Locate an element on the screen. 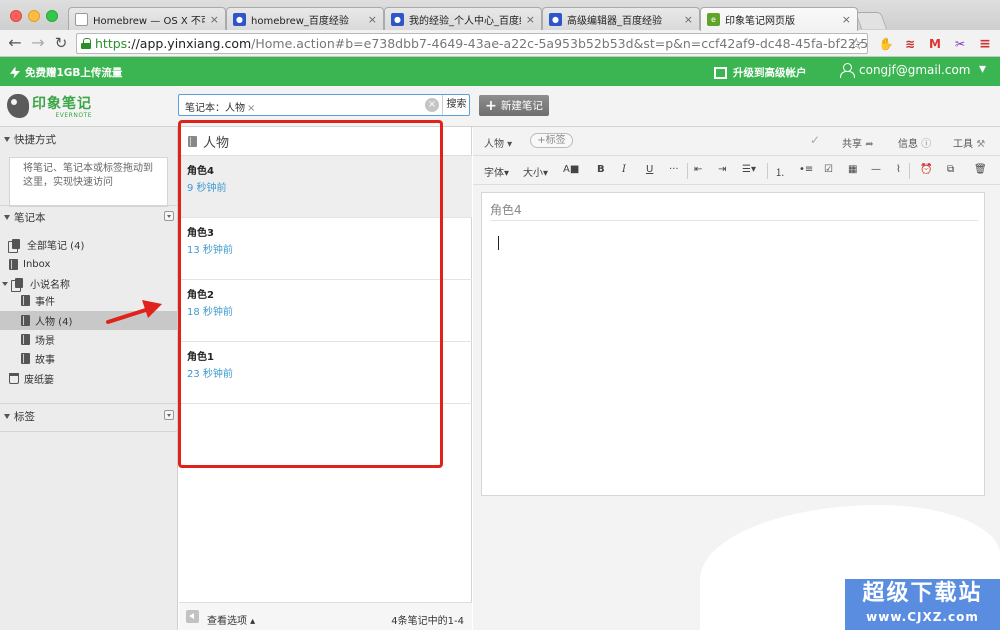 Image resolution: width=1000 pixels, height=630 pixels. font-label: 字体 is located at coordinates (494, 173).